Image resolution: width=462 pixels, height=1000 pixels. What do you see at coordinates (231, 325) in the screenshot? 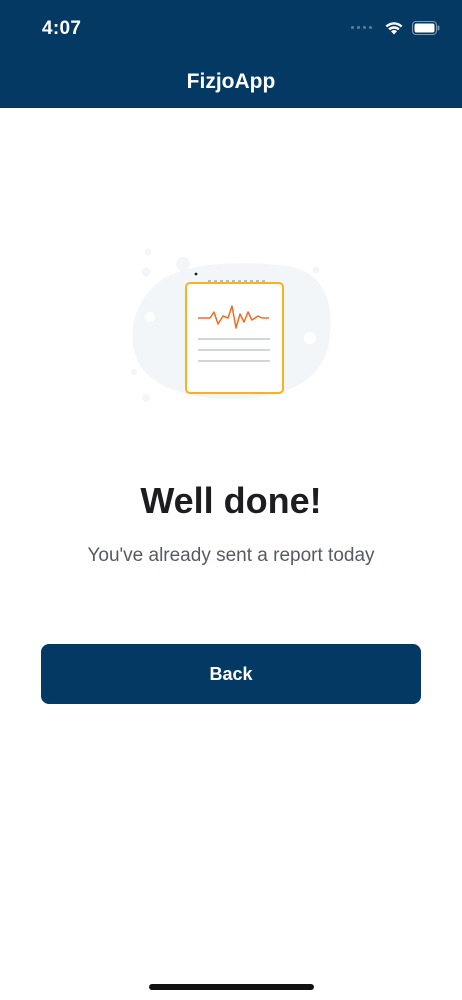
I see `report-illustration-icon` at bounding box center [231, 325].